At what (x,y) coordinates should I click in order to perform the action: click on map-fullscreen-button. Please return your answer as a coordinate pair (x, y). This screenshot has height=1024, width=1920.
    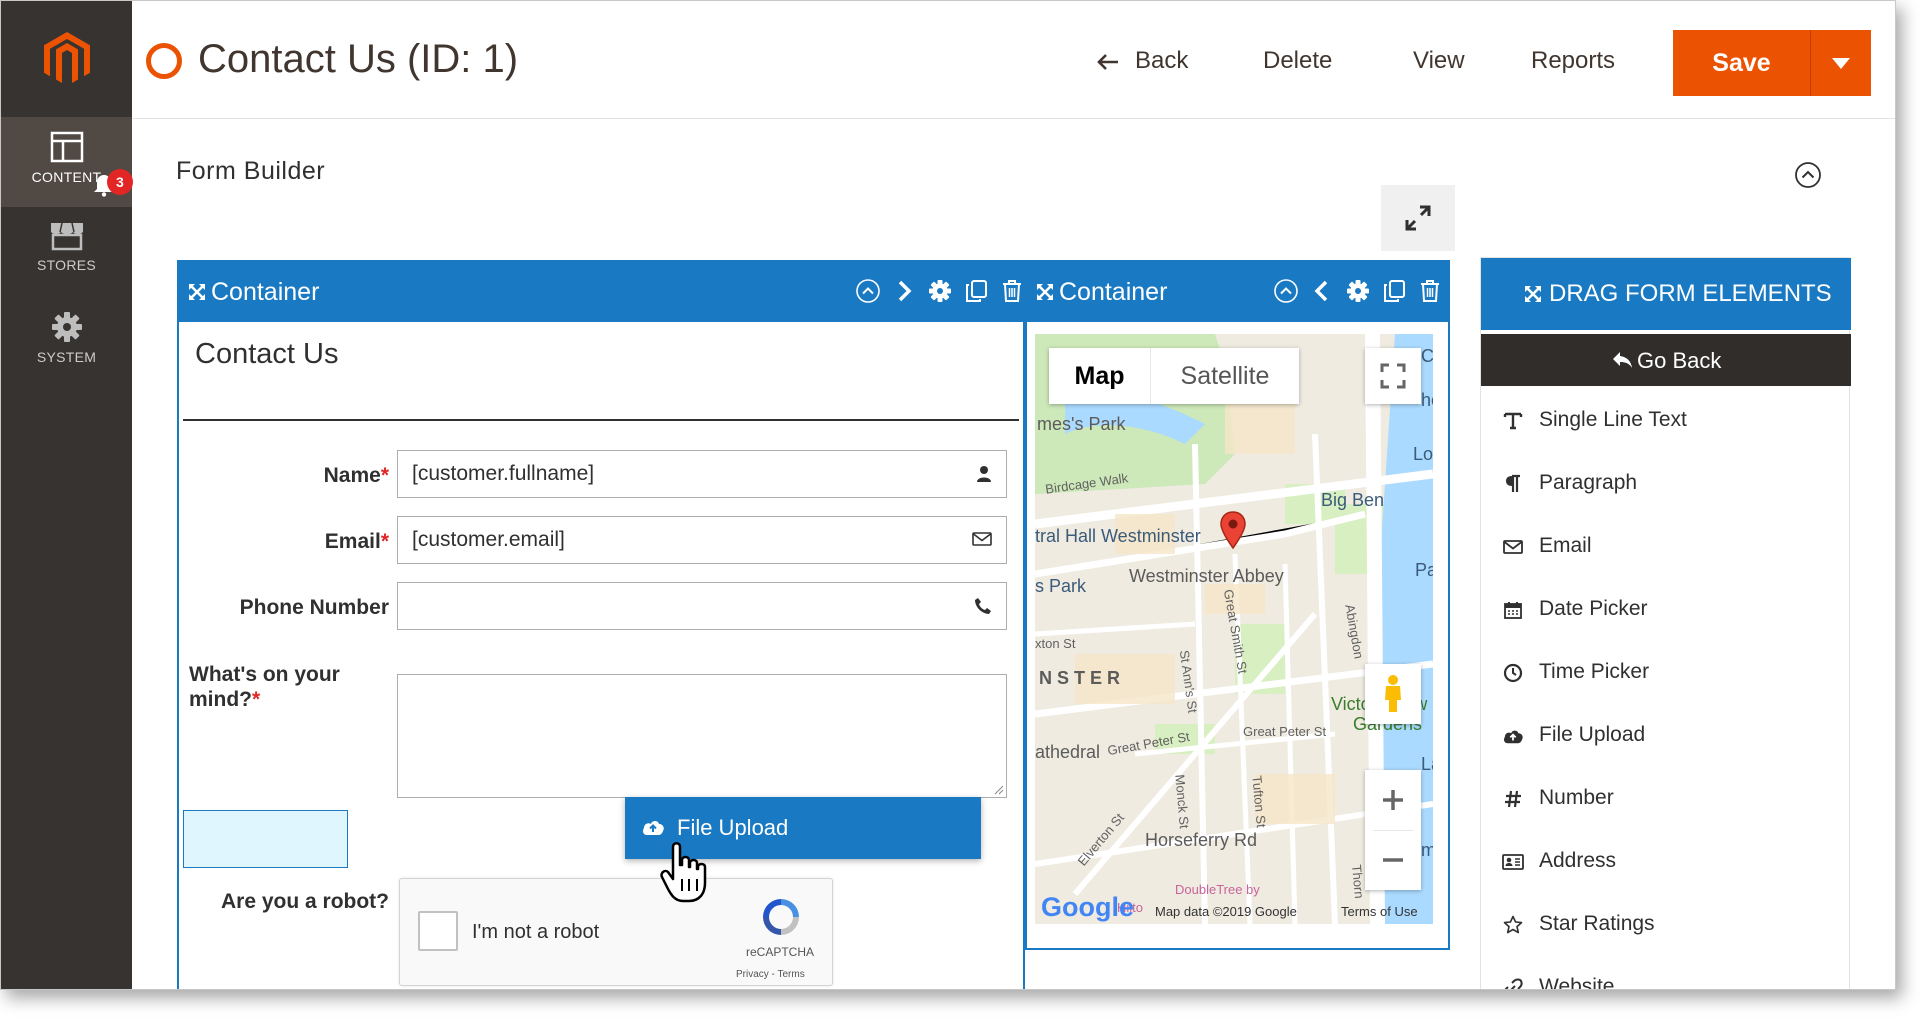
    Looking at the image, I should click on (1393, 376).